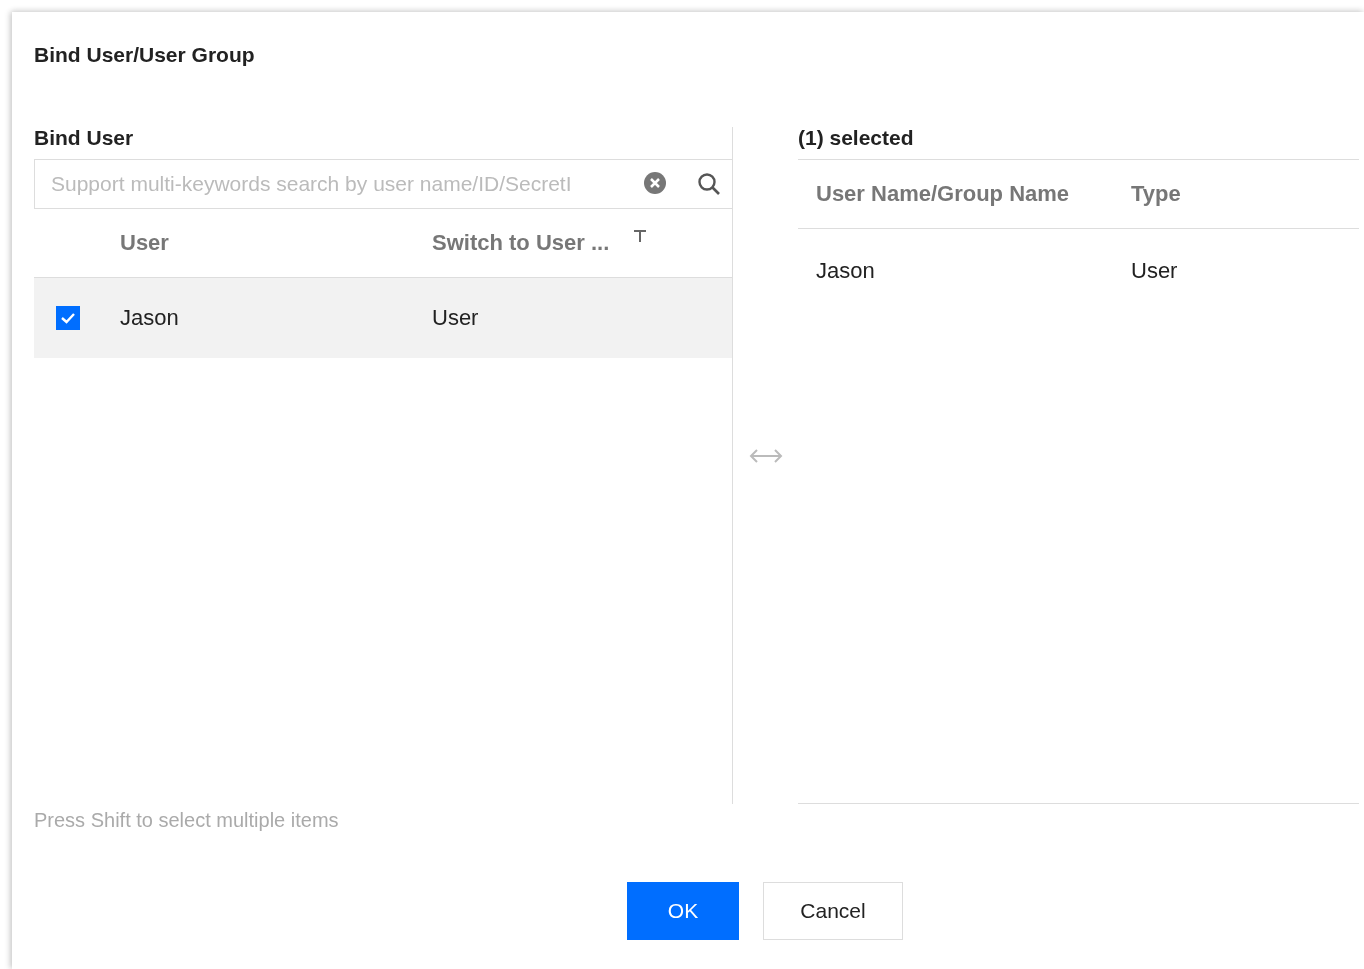 This screenshot has height=969, width=1364. Describe the element at coordinates (856, 138) in the screenshot. I see `panel-title: (1) selected` at that location.